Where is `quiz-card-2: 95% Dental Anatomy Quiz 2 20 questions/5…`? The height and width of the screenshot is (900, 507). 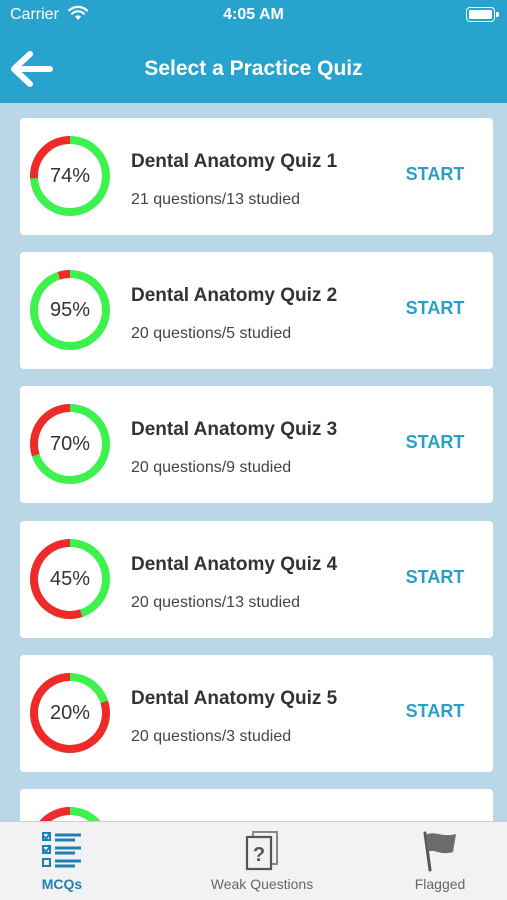 quiz-card-2: 95% Dental Anatomy Quiz 2 20 questions/5… is located at coordinates (256, 310).